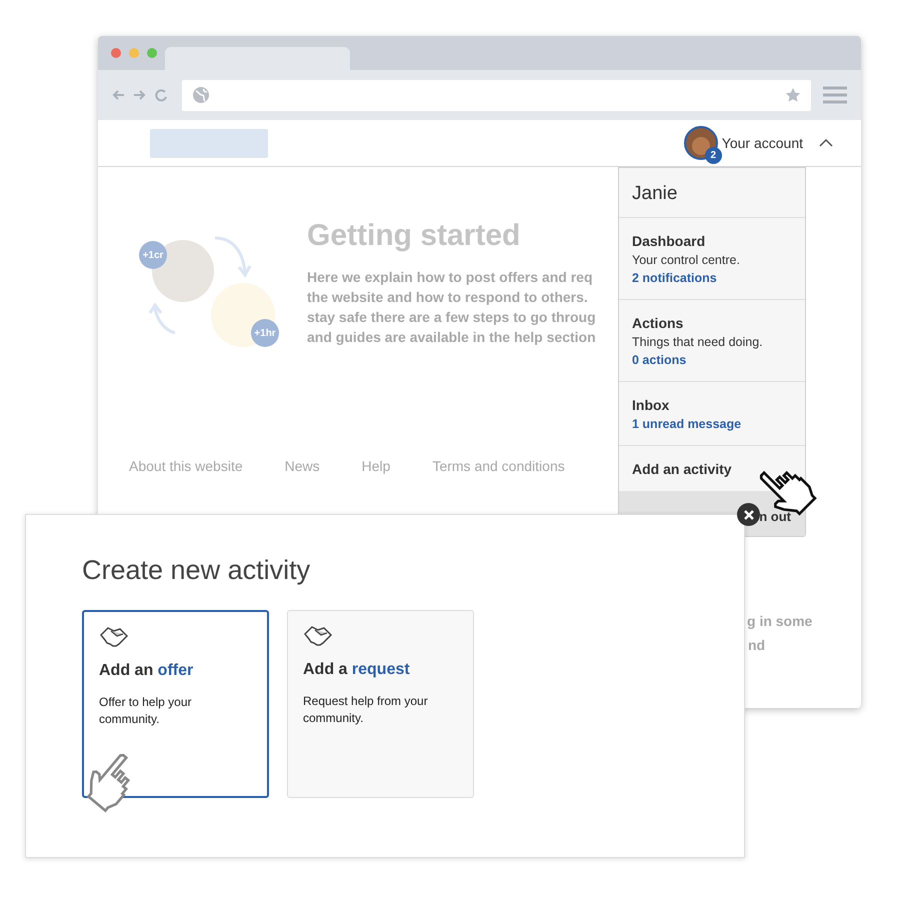  I want to click on intro-text: nd, so click(757, 645).